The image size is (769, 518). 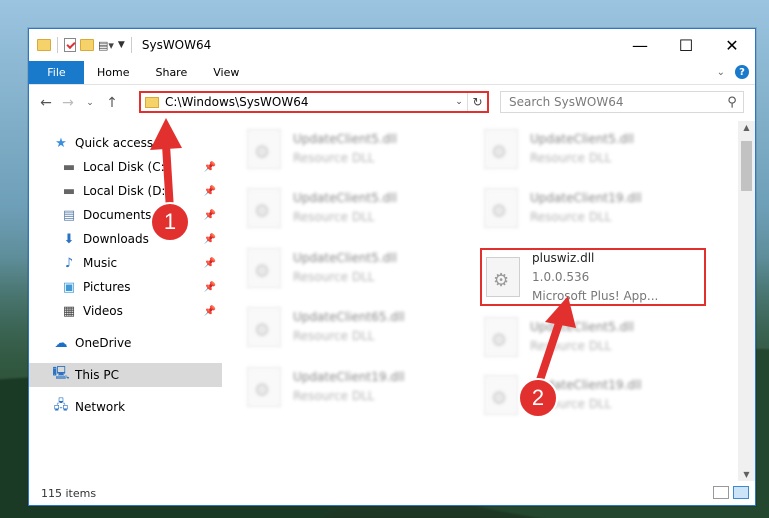 What do you see at coordinates (114, 143) in the screenshot?
I see `sidebar-item-label: Quick access` at bounding box center [114, 143].